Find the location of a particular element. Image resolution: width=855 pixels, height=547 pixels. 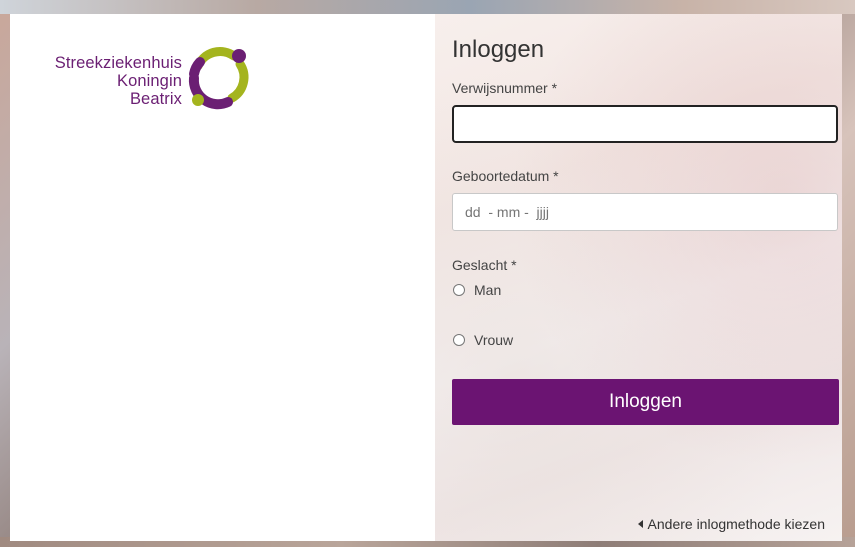

page-title: Inloggen is located at coordinates (498, 49).